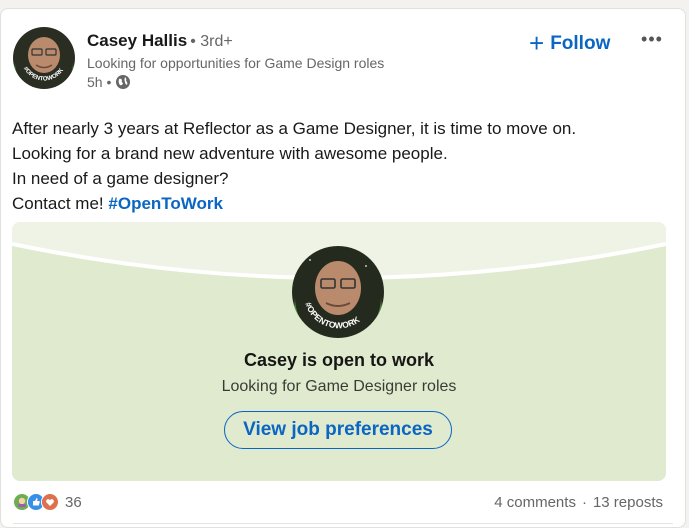 The height and width of the screenshot is (528, 689). I want to click on plus-icon: +, so click(537, 42).